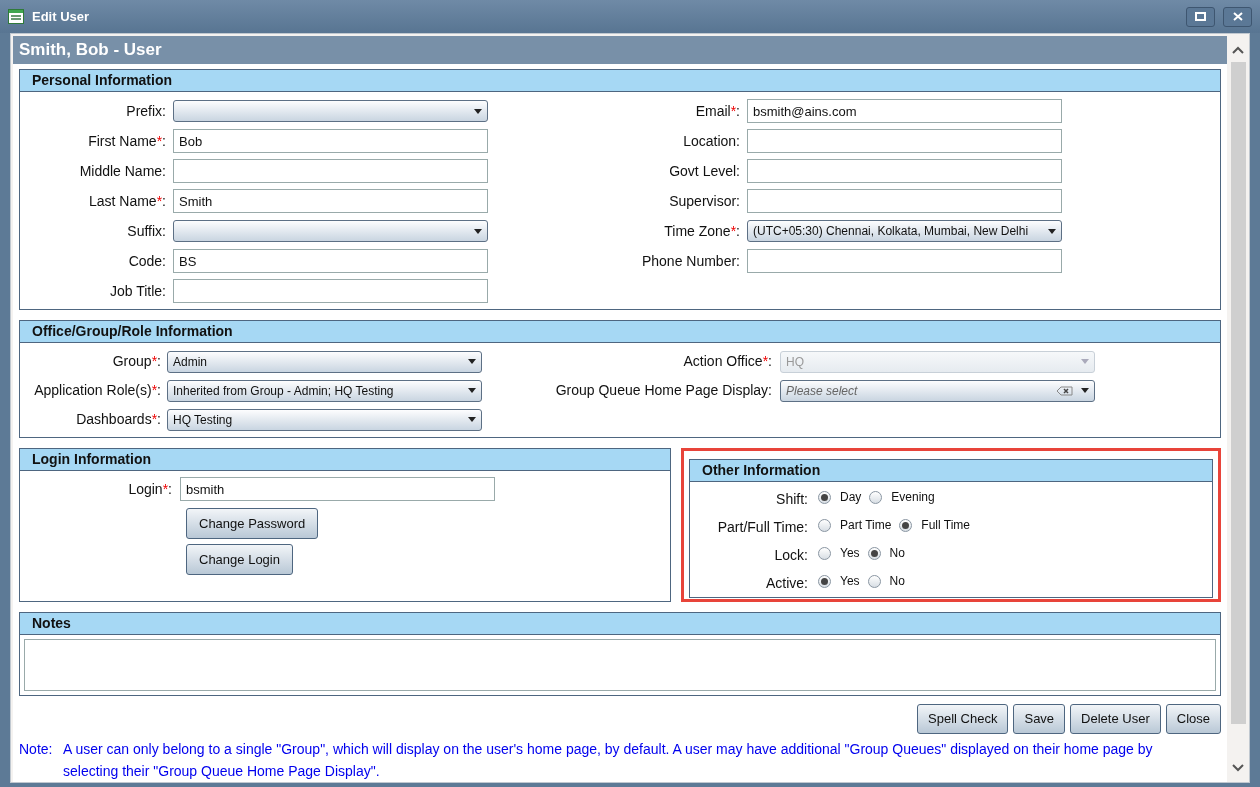 The width and height of the screenshot is (1260, 787). I want to click on close-icon, so click(1237, 16).